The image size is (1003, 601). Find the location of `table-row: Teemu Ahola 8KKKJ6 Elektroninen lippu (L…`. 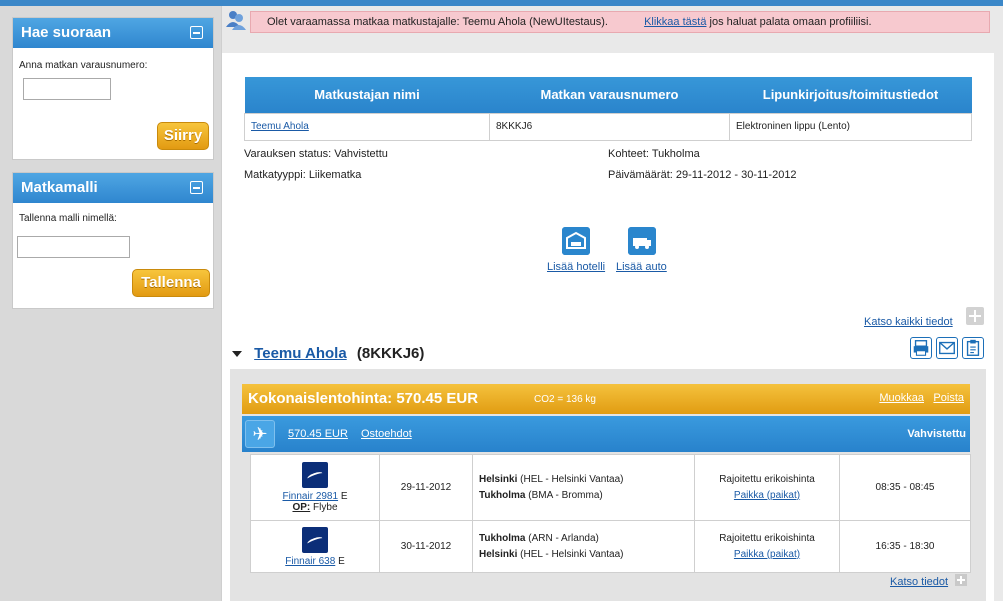

table-row: Teemu Ahola 8KKKJ6 Elektroninen lippu (L… is located at coordinates (608, 126).